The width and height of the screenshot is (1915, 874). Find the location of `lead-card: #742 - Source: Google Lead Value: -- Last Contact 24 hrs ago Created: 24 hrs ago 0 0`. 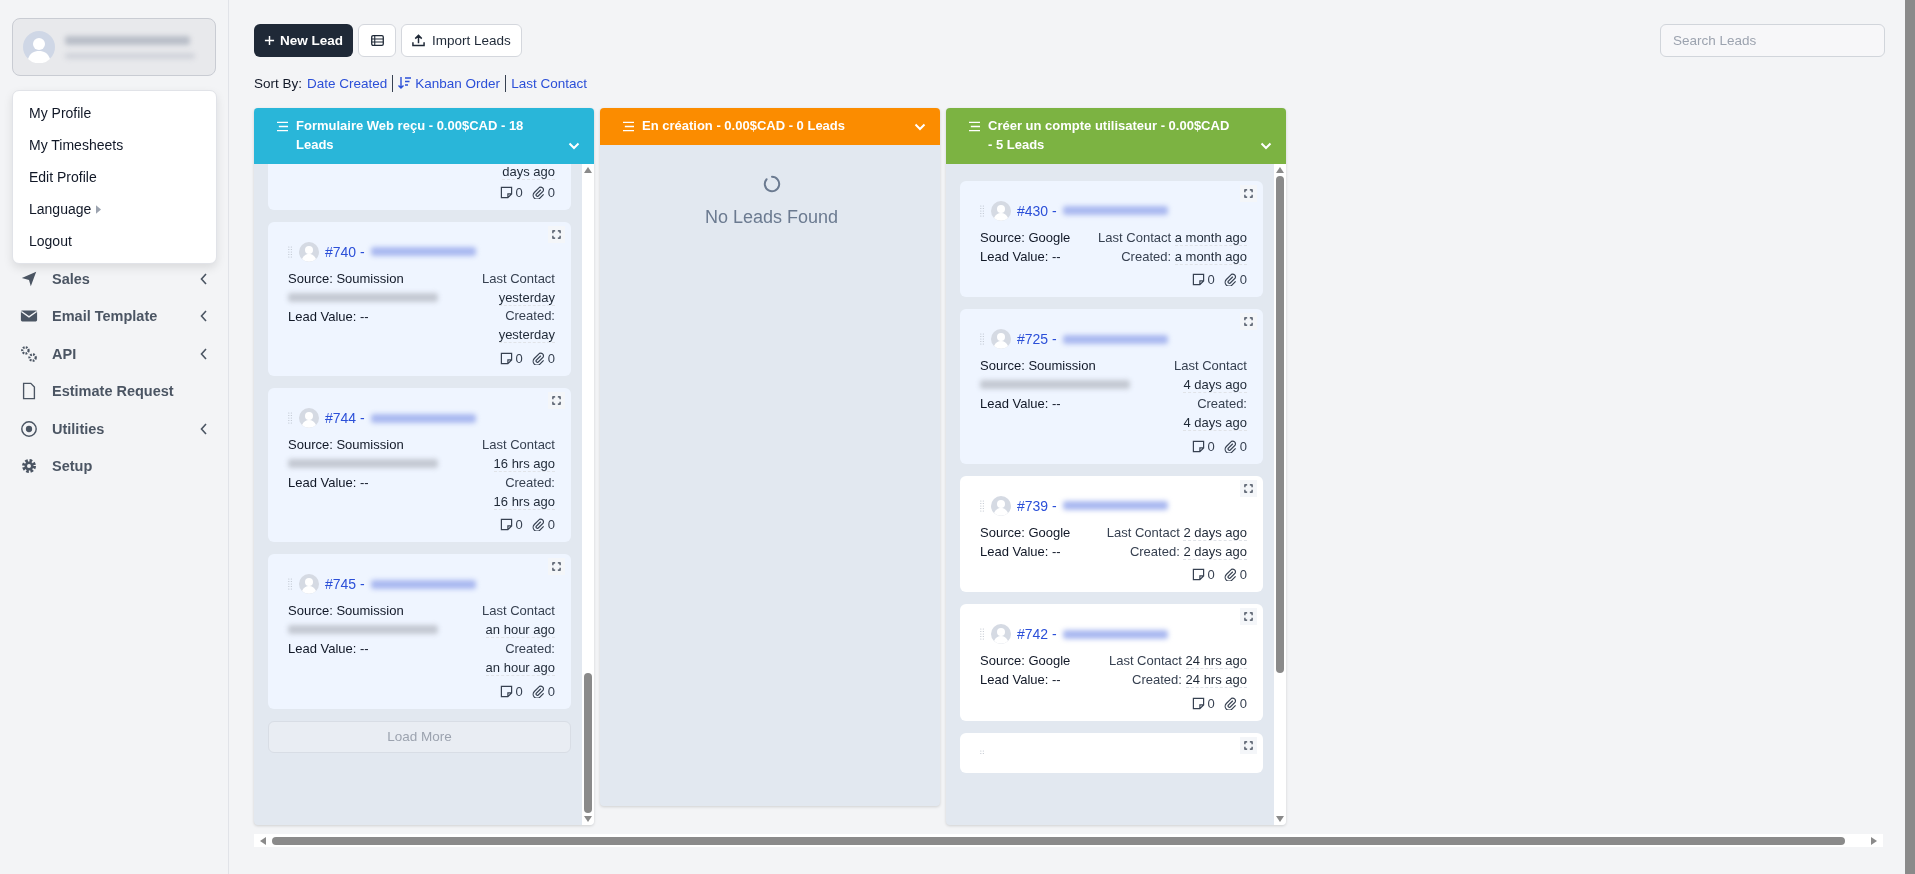

lead-card: #742 - Source: Google Lead Value: -- Last Contact 24 hrs ago Created: 24 hrs ago 0 0 is located at coordinates (1111, 663).